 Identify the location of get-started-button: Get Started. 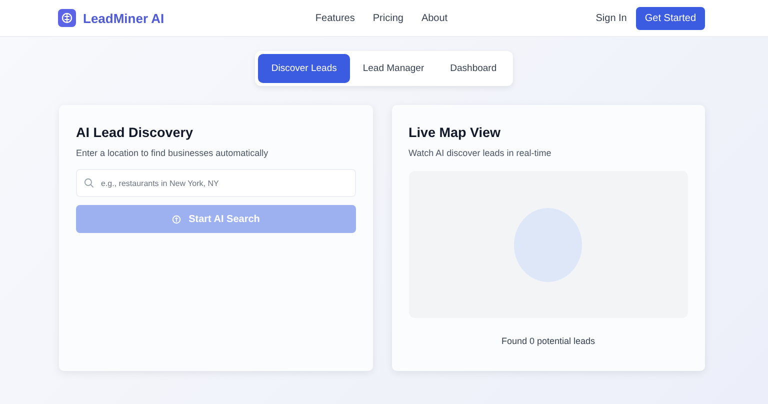
(671, 18).